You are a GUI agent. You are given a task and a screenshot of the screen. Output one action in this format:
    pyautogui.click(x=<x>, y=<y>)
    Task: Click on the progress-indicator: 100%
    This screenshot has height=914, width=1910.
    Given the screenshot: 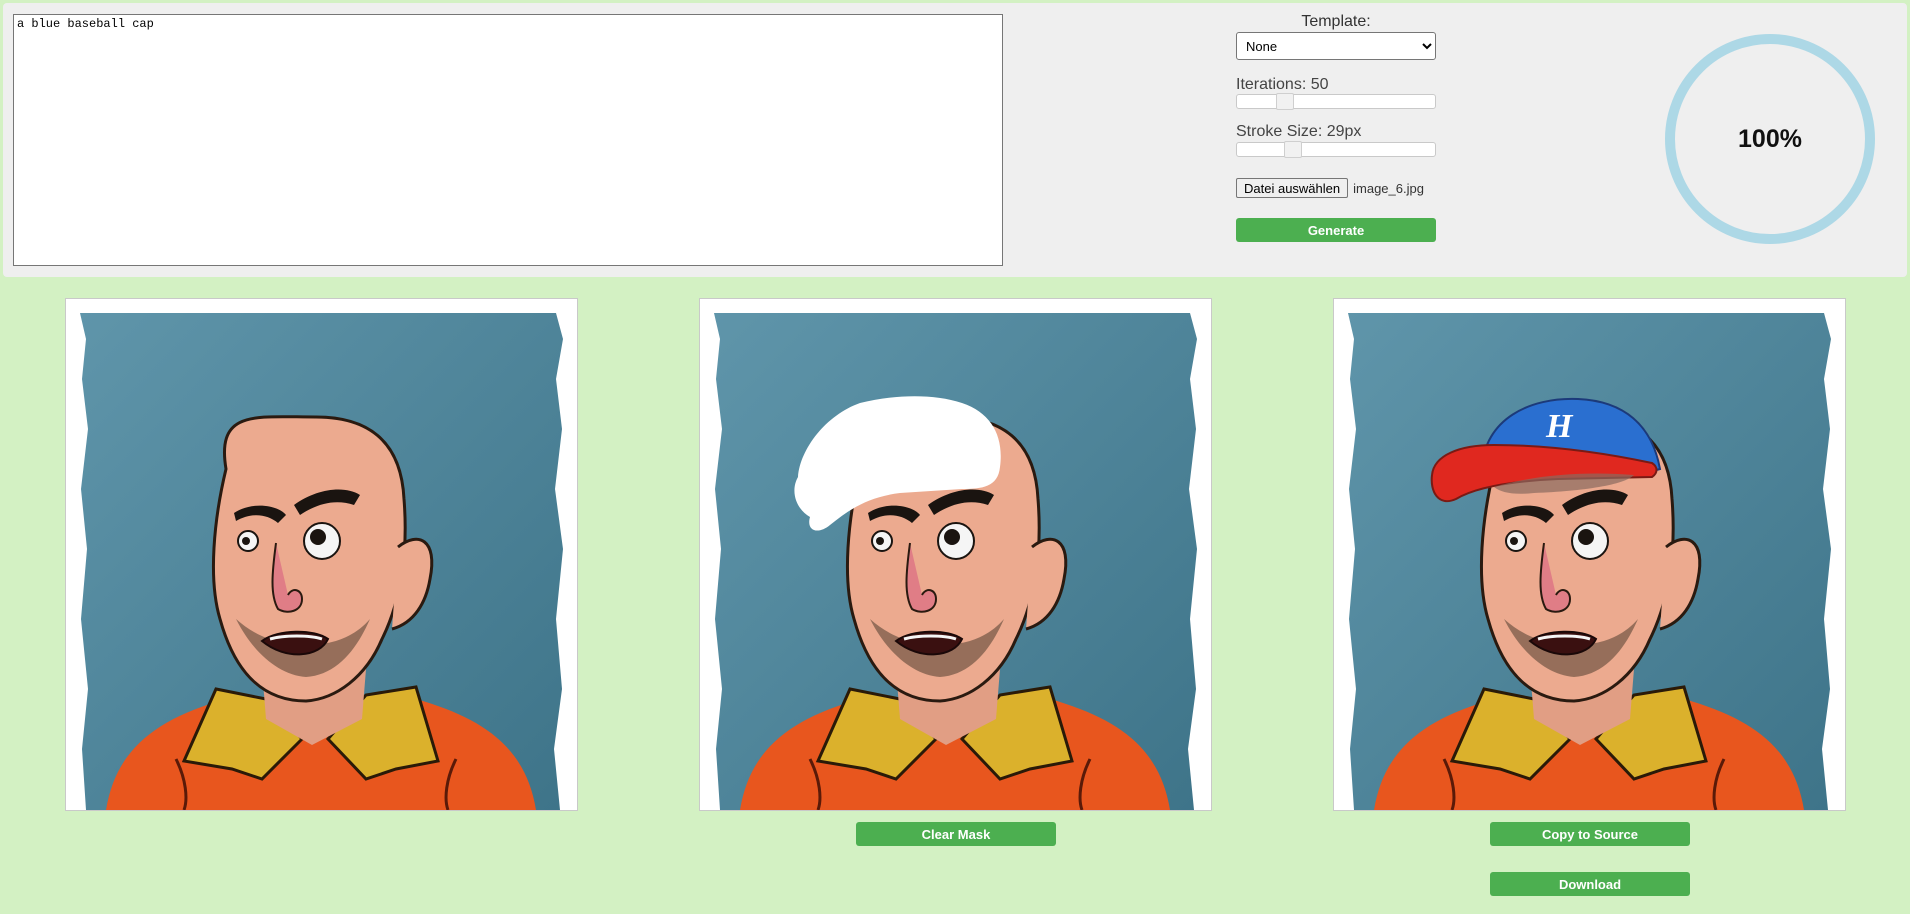 What is the action you would take?
    pyautogui.click(x=1770, y=139)
    